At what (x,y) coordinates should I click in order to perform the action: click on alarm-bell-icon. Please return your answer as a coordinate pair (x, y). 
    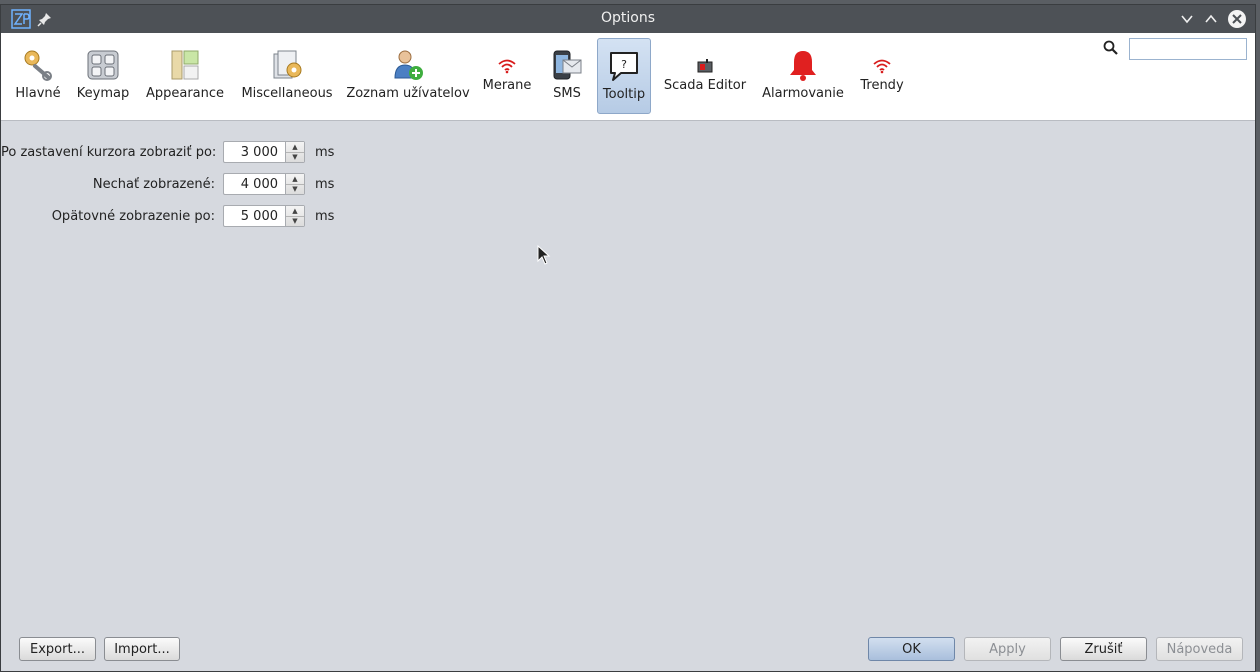
    Looking at the image, I should click on (803, 66).